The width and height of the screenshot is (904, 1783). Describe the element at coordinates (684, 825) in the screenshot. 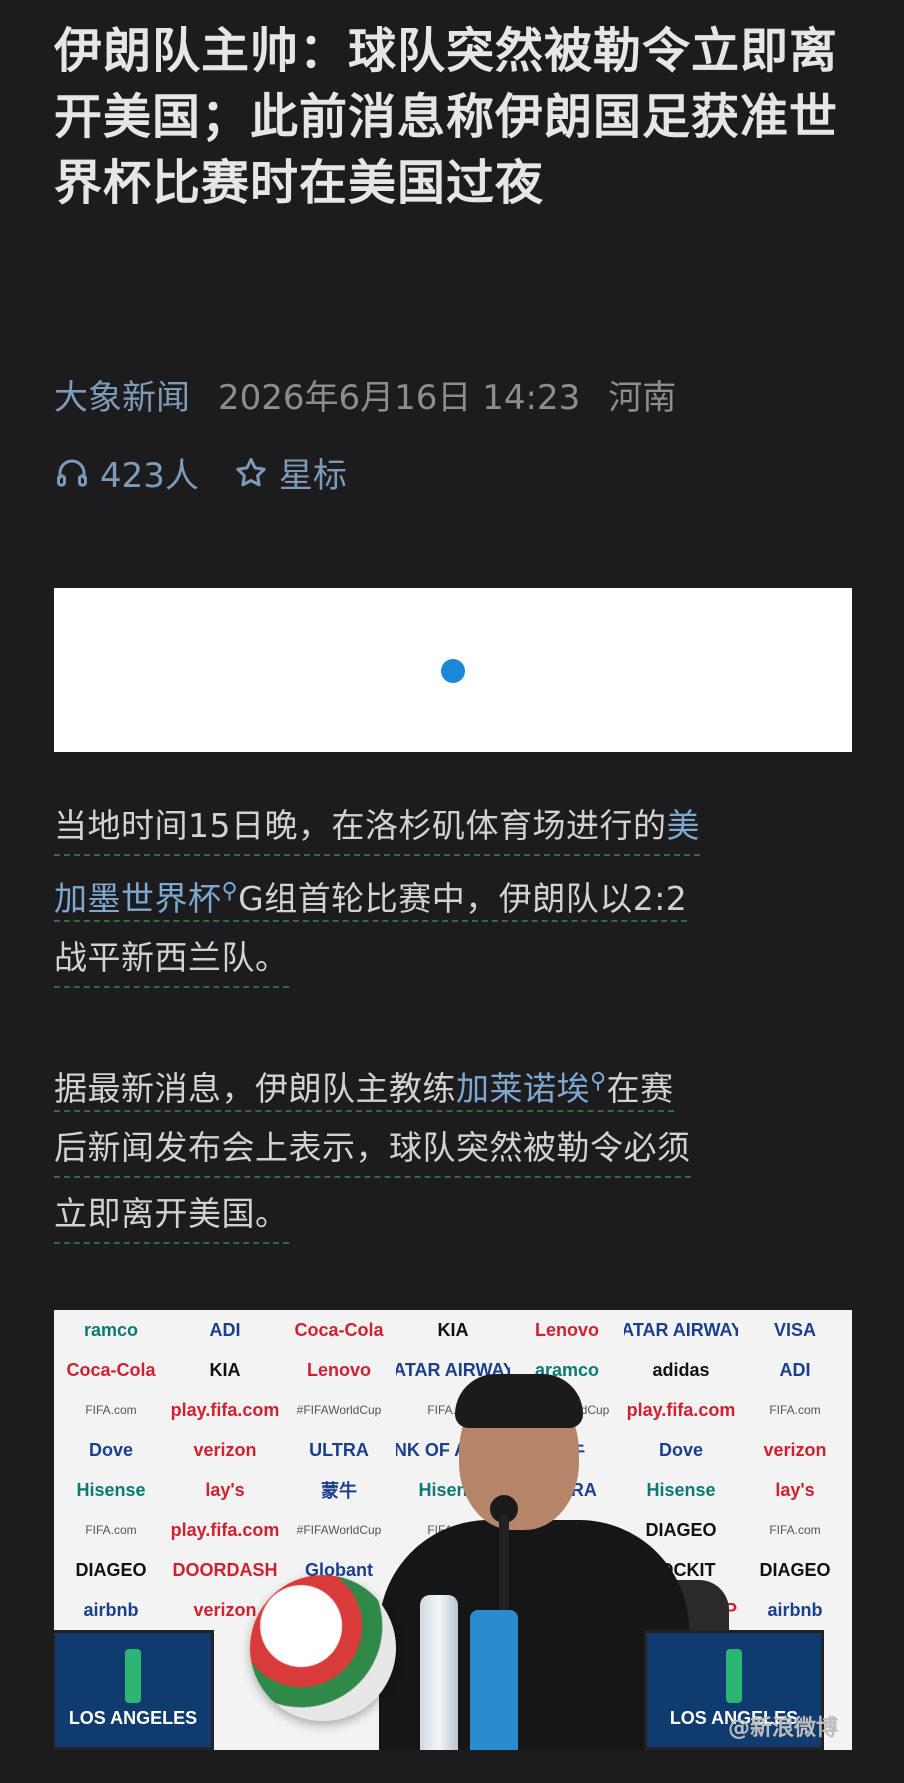

I see `keyword-link-world-cup: 美` at that location.